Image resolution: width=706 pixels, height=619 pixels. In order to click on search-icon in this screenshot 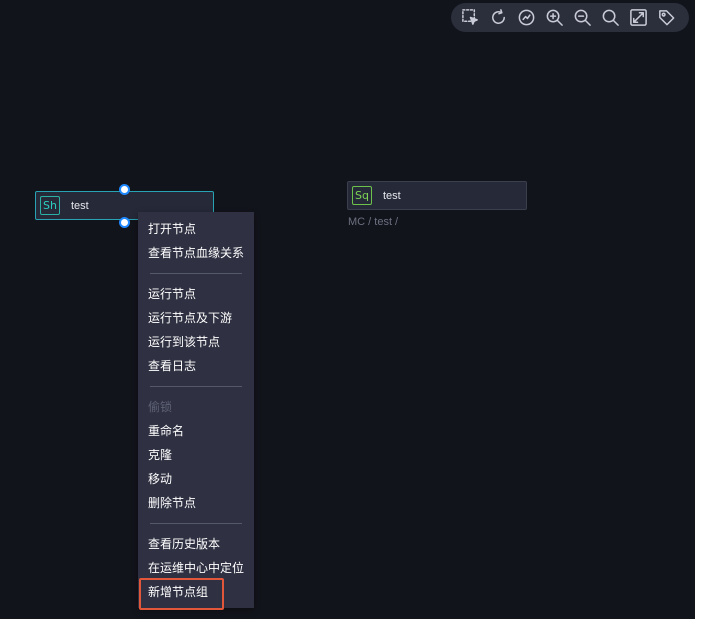, I will do `click(610, 18)`.